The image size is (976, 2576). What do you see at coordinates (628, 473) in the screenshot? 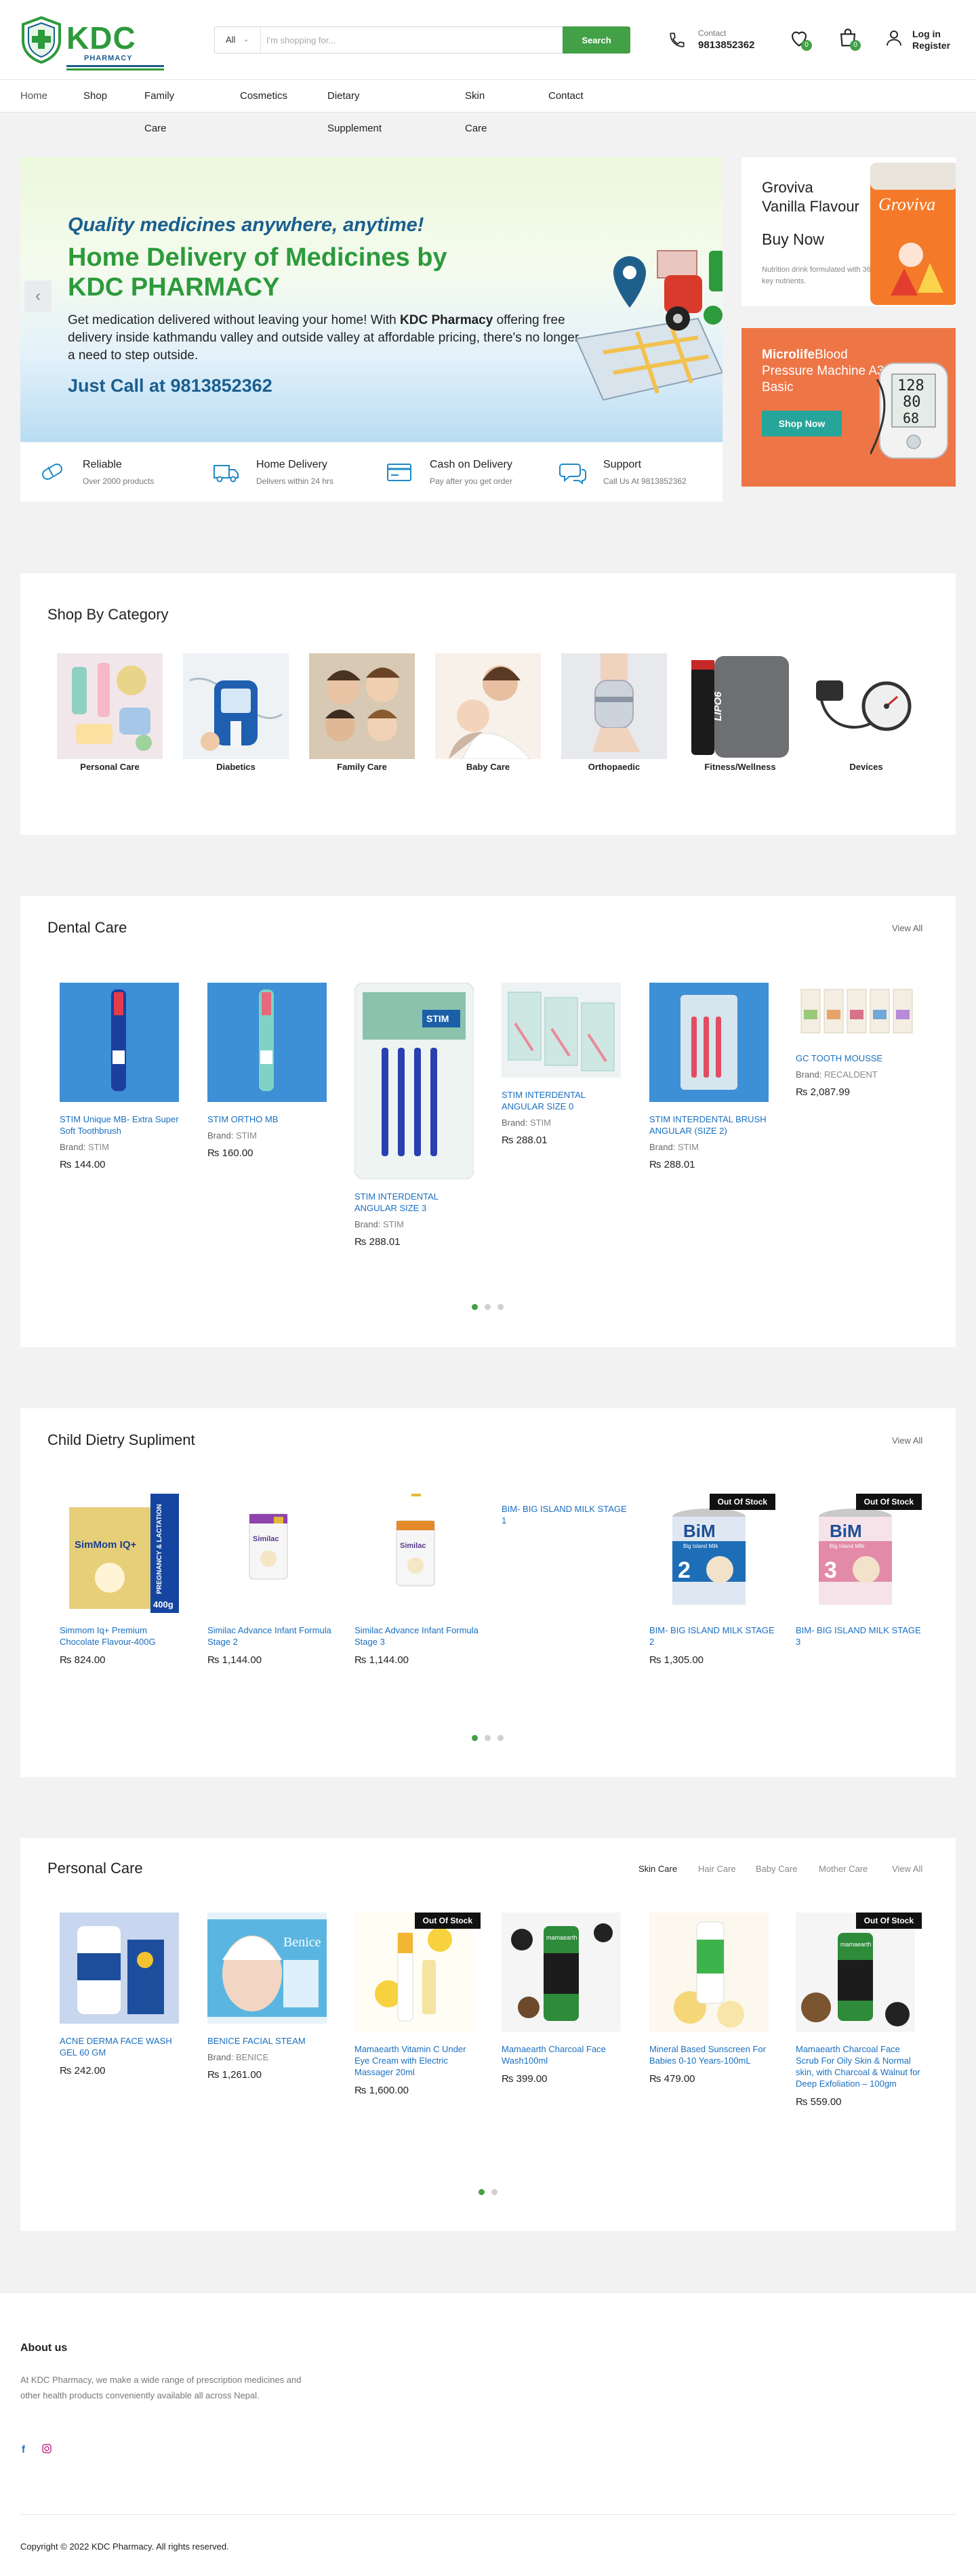
I see `feature-support: Support Call Us At 9813852362` at bounding box center [628, 473].